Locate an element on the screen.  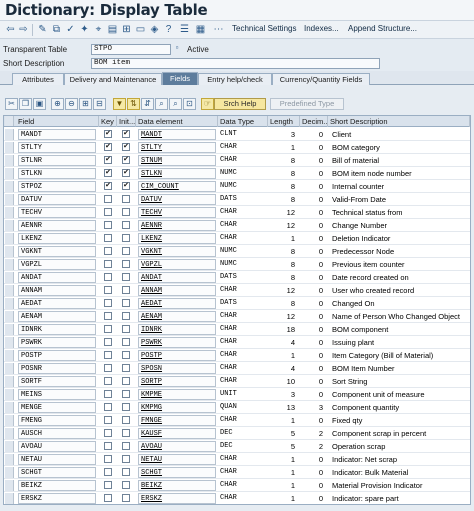
field-name-cell: STLTY is located at coordinates (57, 147).